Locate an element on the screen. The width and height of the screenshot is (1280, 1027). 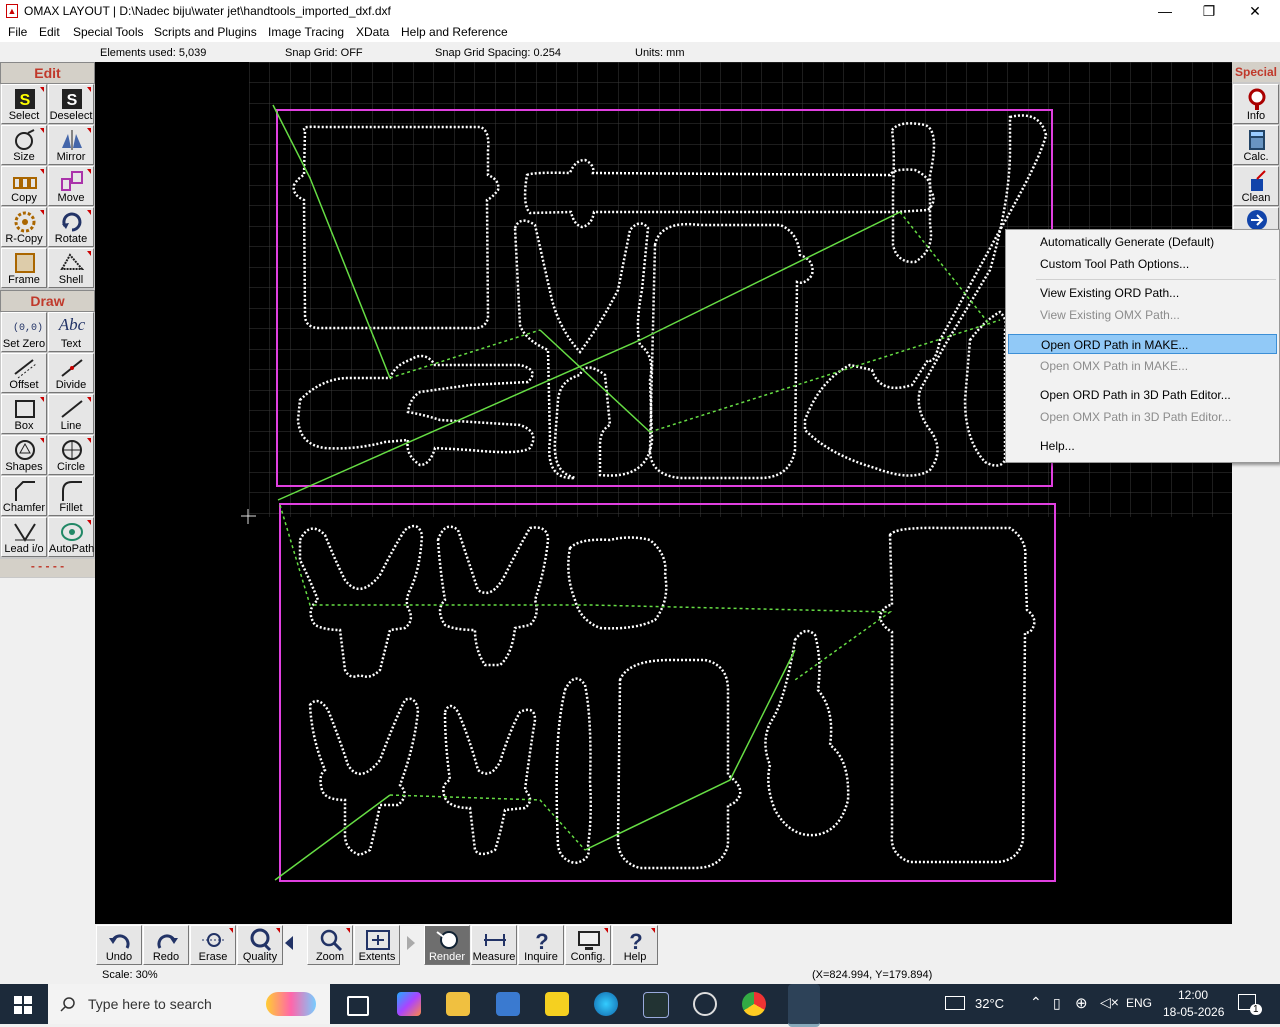
menu-xdata: XData is located at coordinates (372, 32).